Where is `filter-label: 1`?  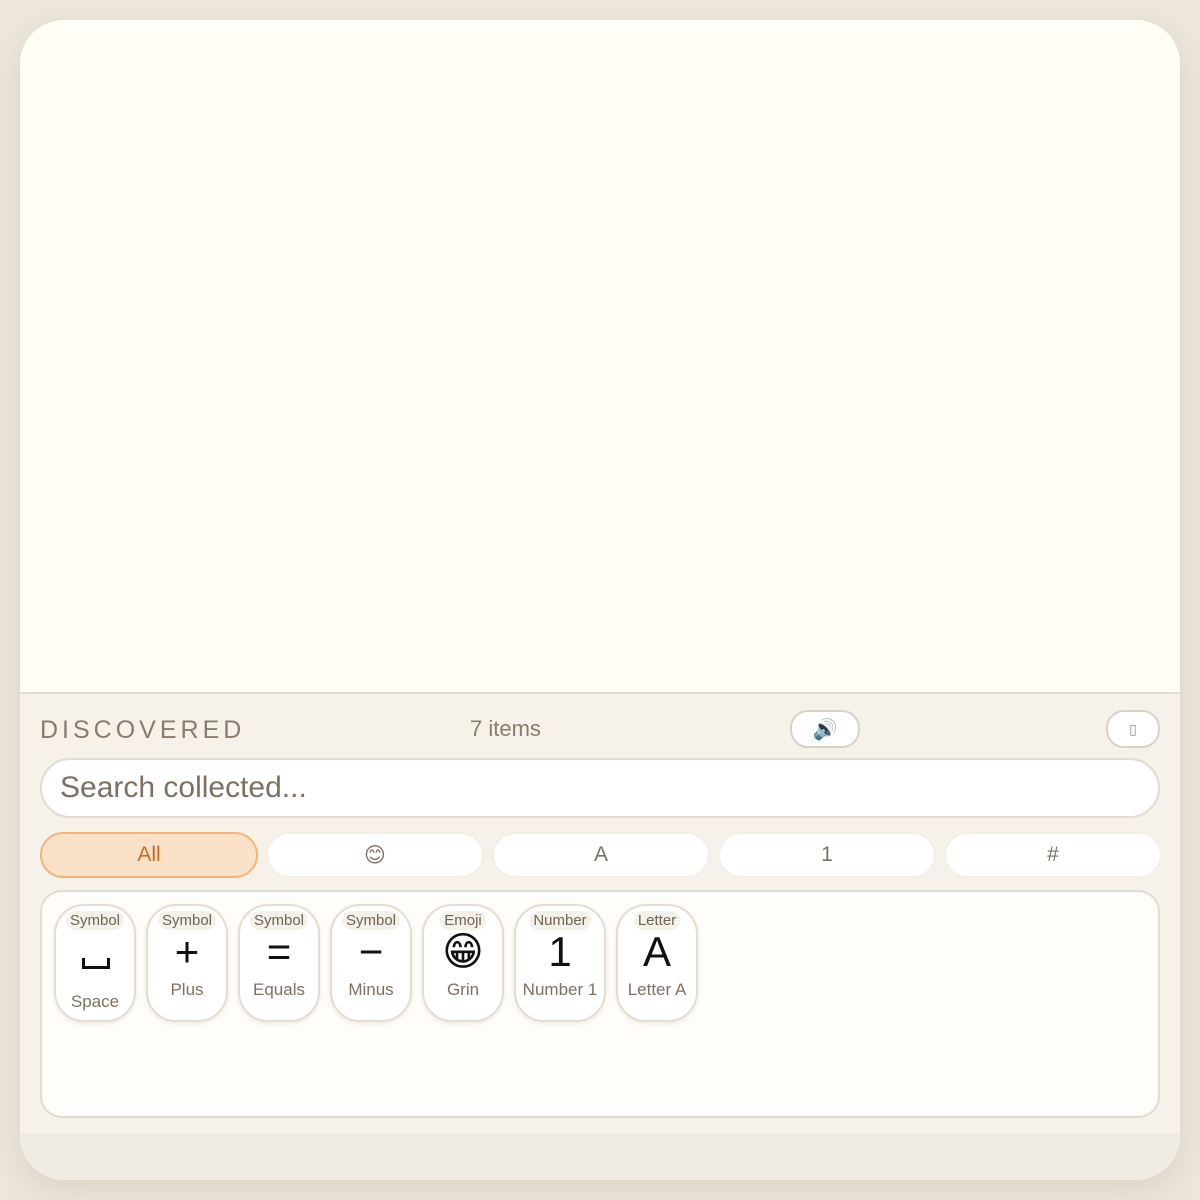
filter-label: 1 is located at coordinates (827, 854).